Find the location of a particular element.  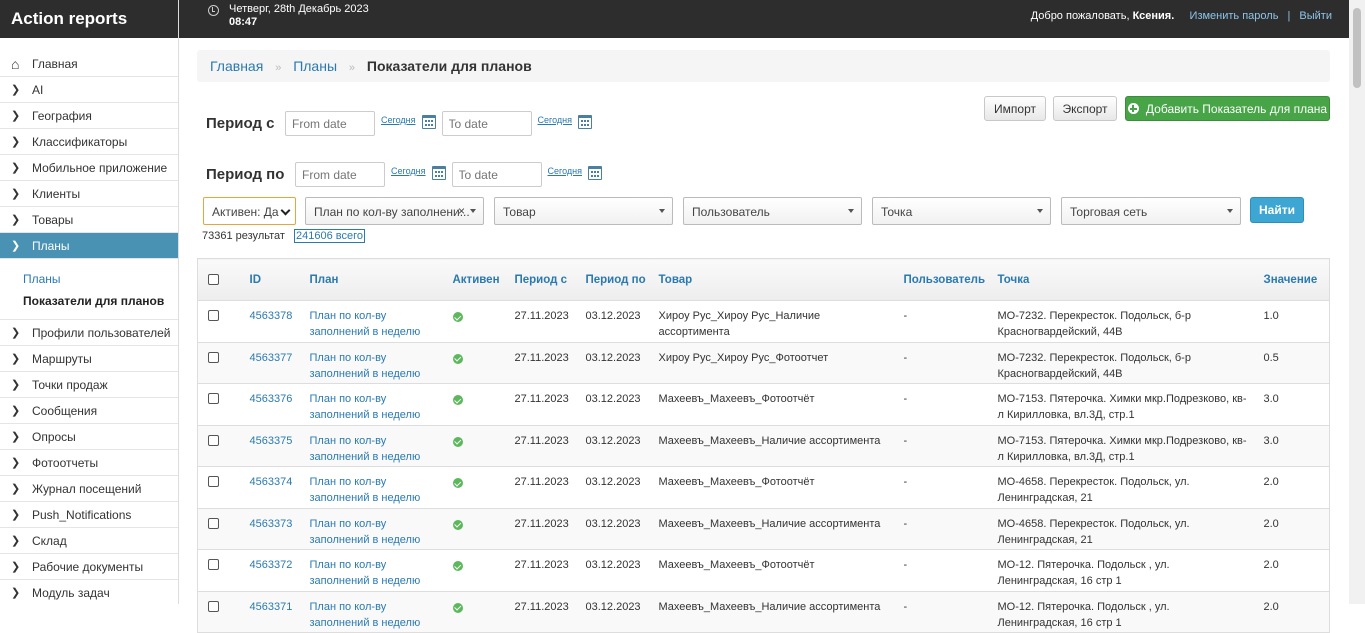

column-header-plan: План is located at coordinates (375, 279).